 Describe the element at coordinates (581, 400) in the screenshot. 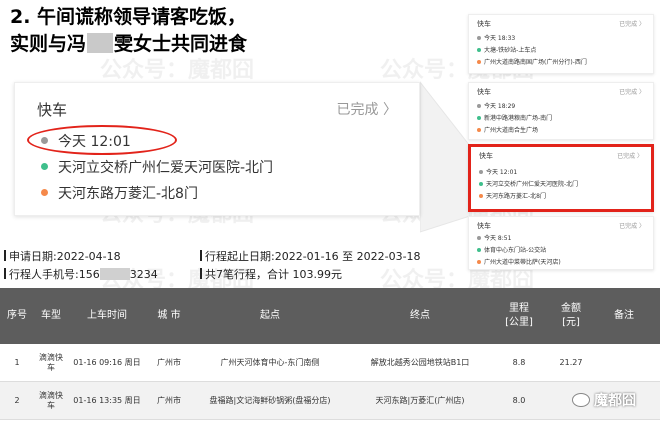

I see `wechat-icon` at that location.